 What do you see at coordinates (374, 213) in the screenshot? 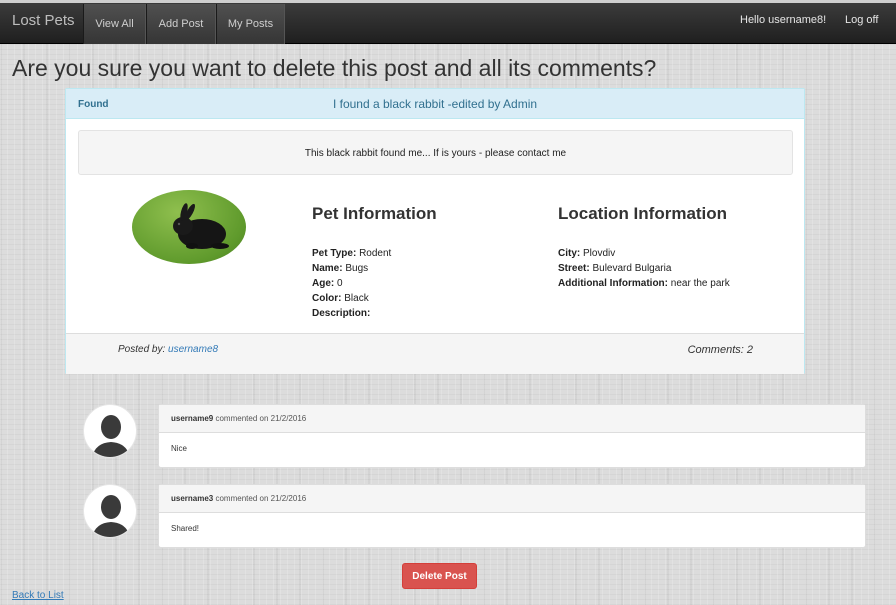
I see `pet-info-heading: Pet Information` at bounding box center [374, 213].